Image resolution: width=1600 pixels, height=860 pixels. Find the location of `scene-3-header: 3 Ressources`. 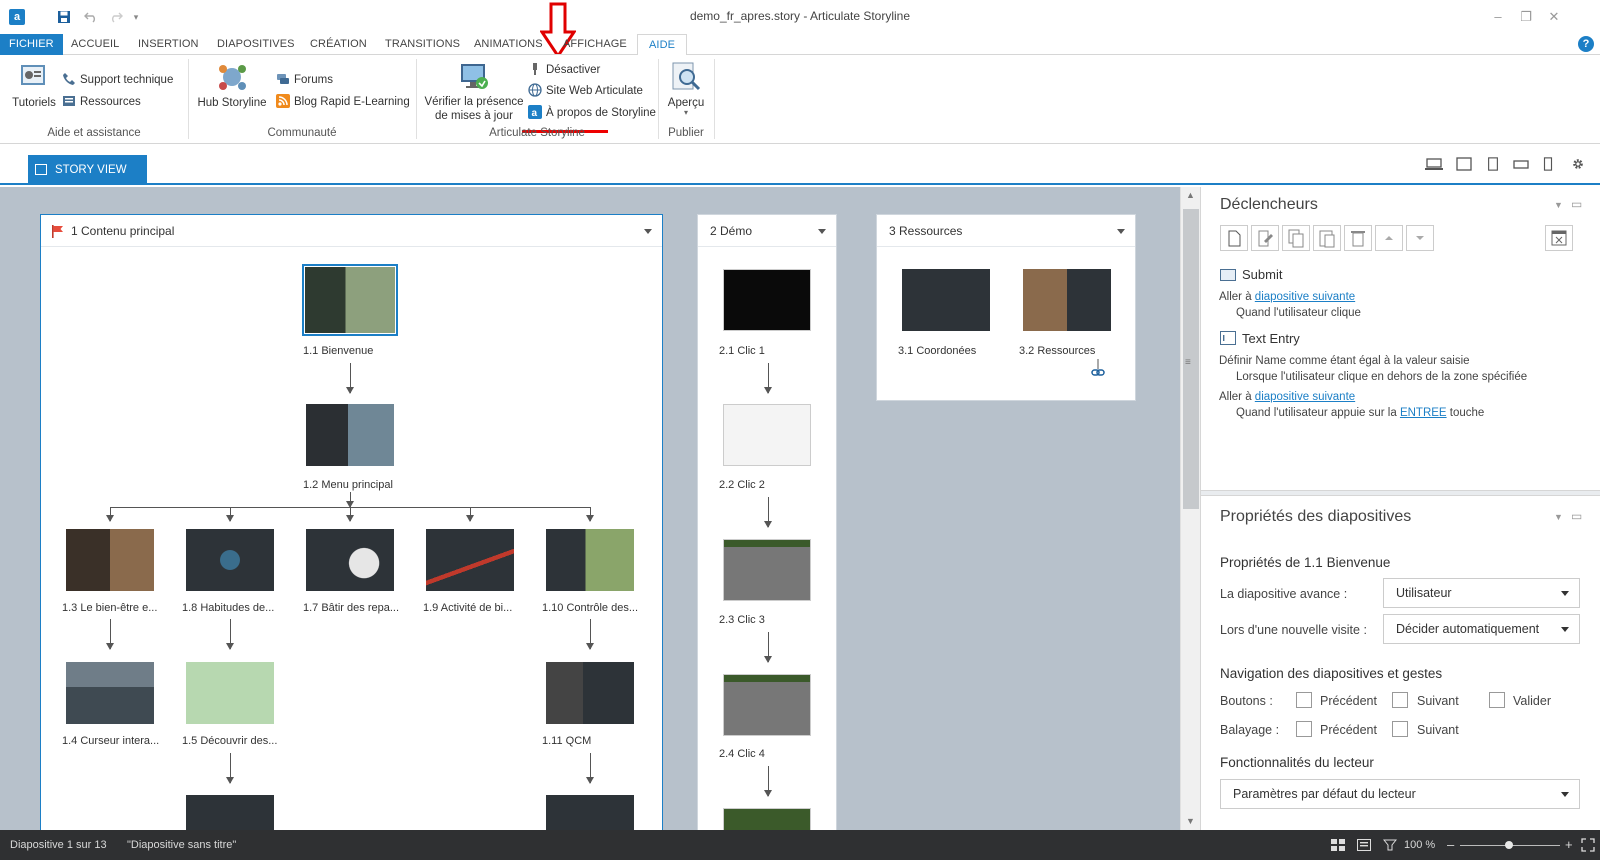

scene-3-header: 3 Ressources is located at coordinates (1006, 231).